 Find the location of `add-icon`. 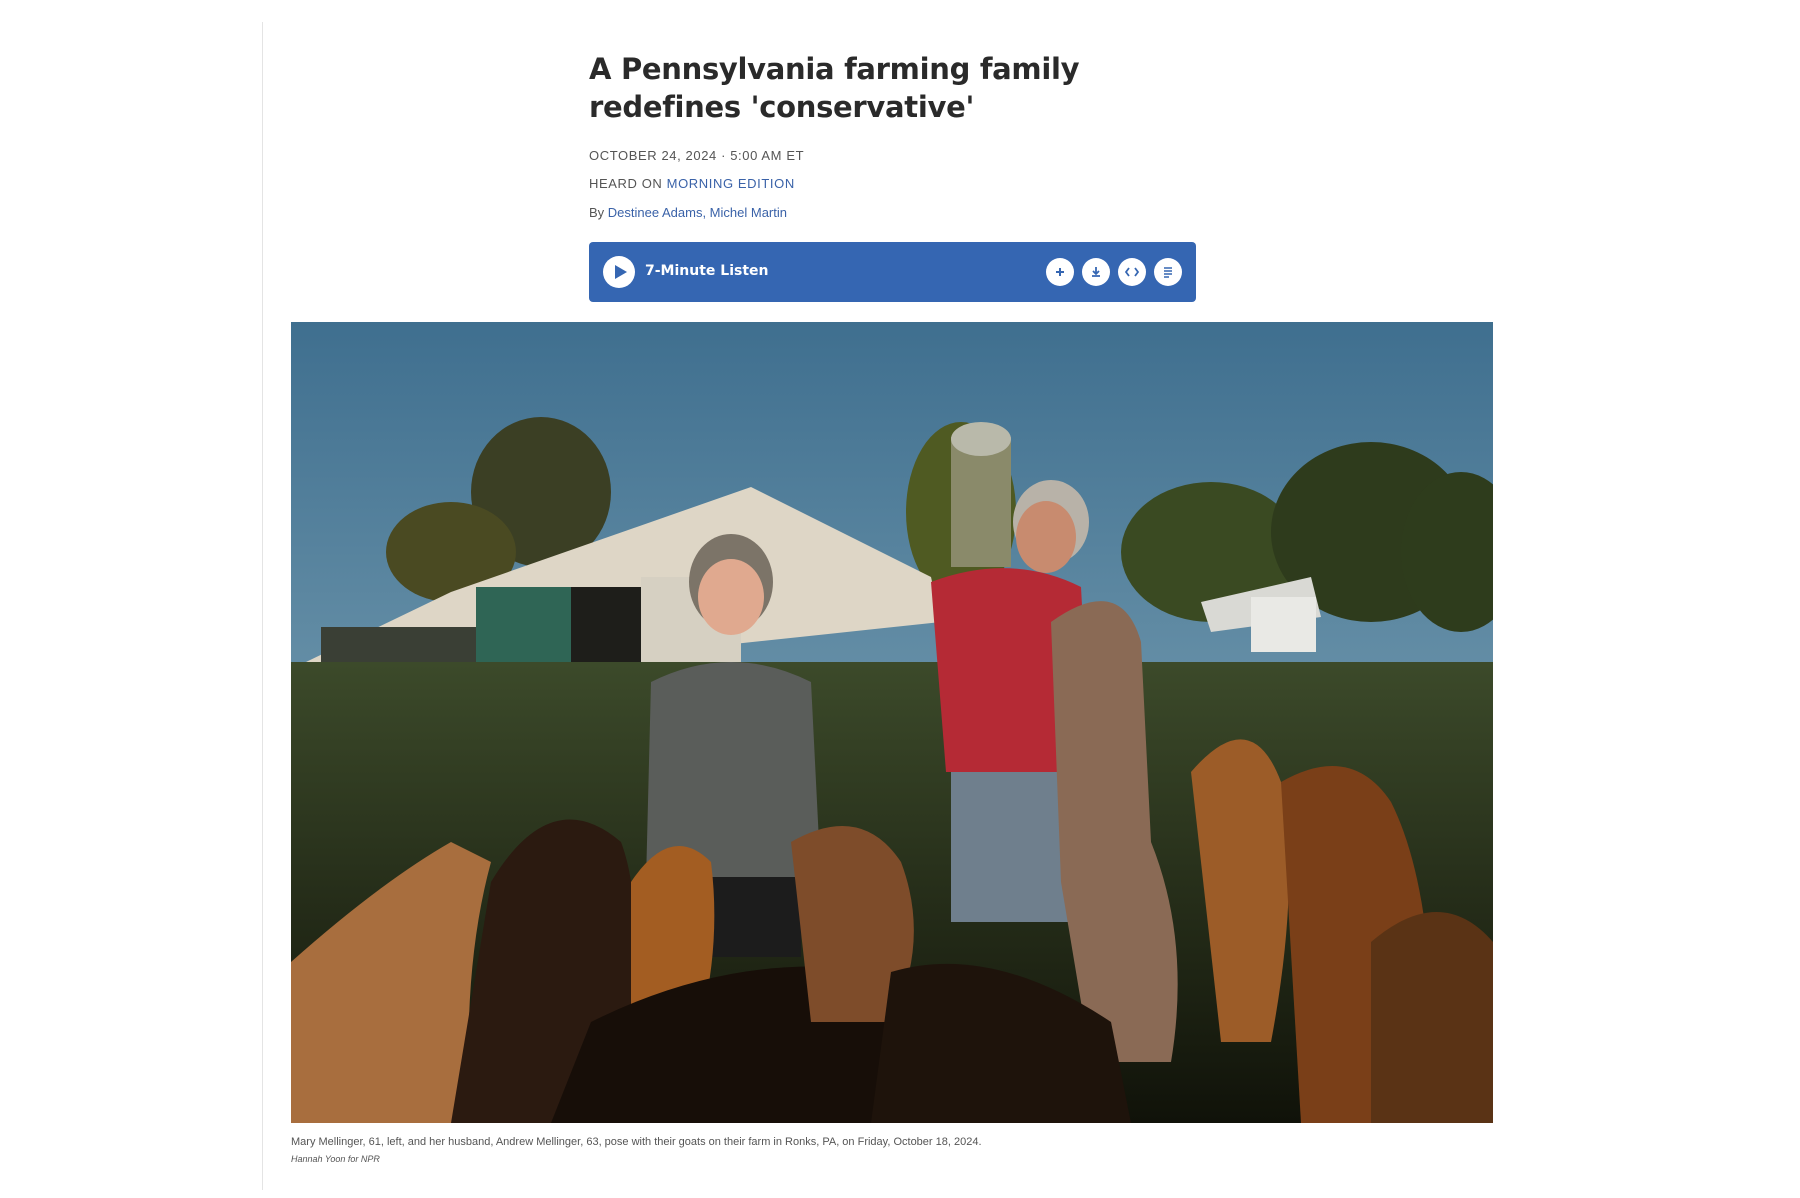

add-icon is located at coordinates (1060, 272).